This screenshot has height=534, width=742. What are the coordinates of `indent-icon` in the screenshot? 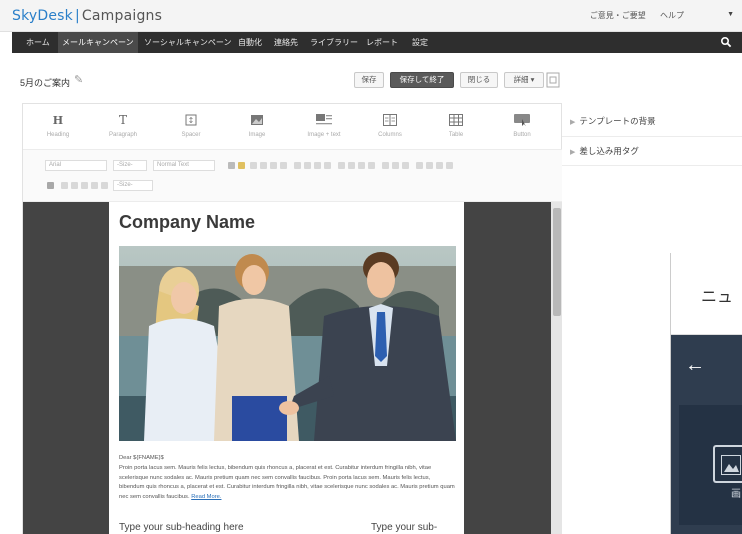 It's located at (361, 165).